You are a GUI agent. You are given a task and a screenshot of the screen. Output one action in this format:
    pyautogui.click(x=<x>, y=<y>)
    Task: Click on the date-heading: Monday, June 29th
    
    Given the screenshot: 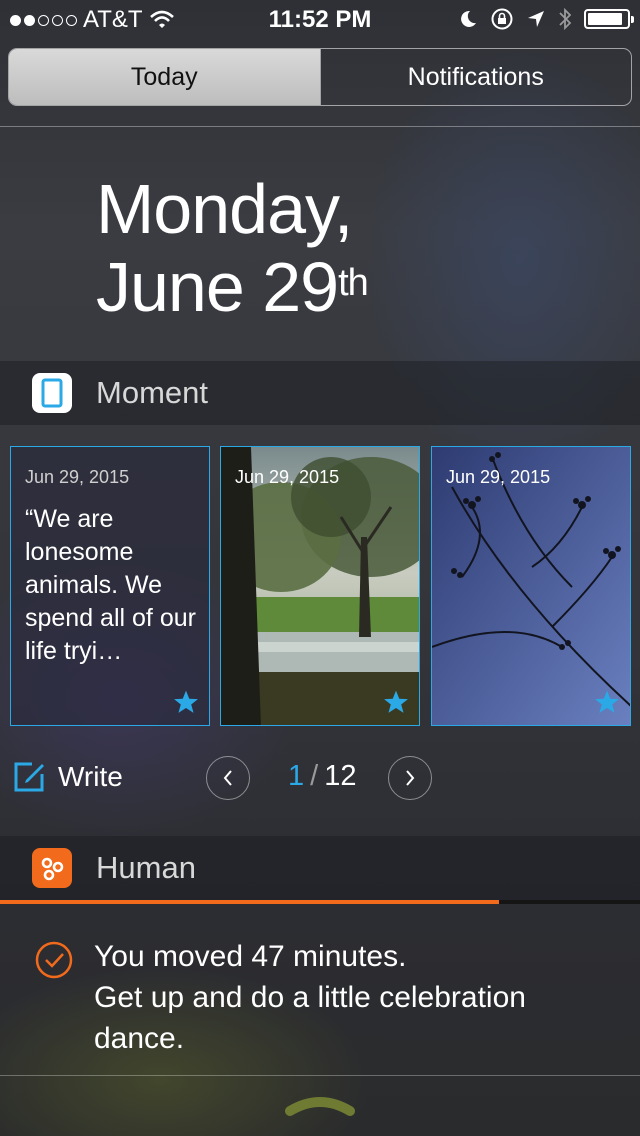 What is the action you would take?
    pyautogui.click(x=232, y=248)
    